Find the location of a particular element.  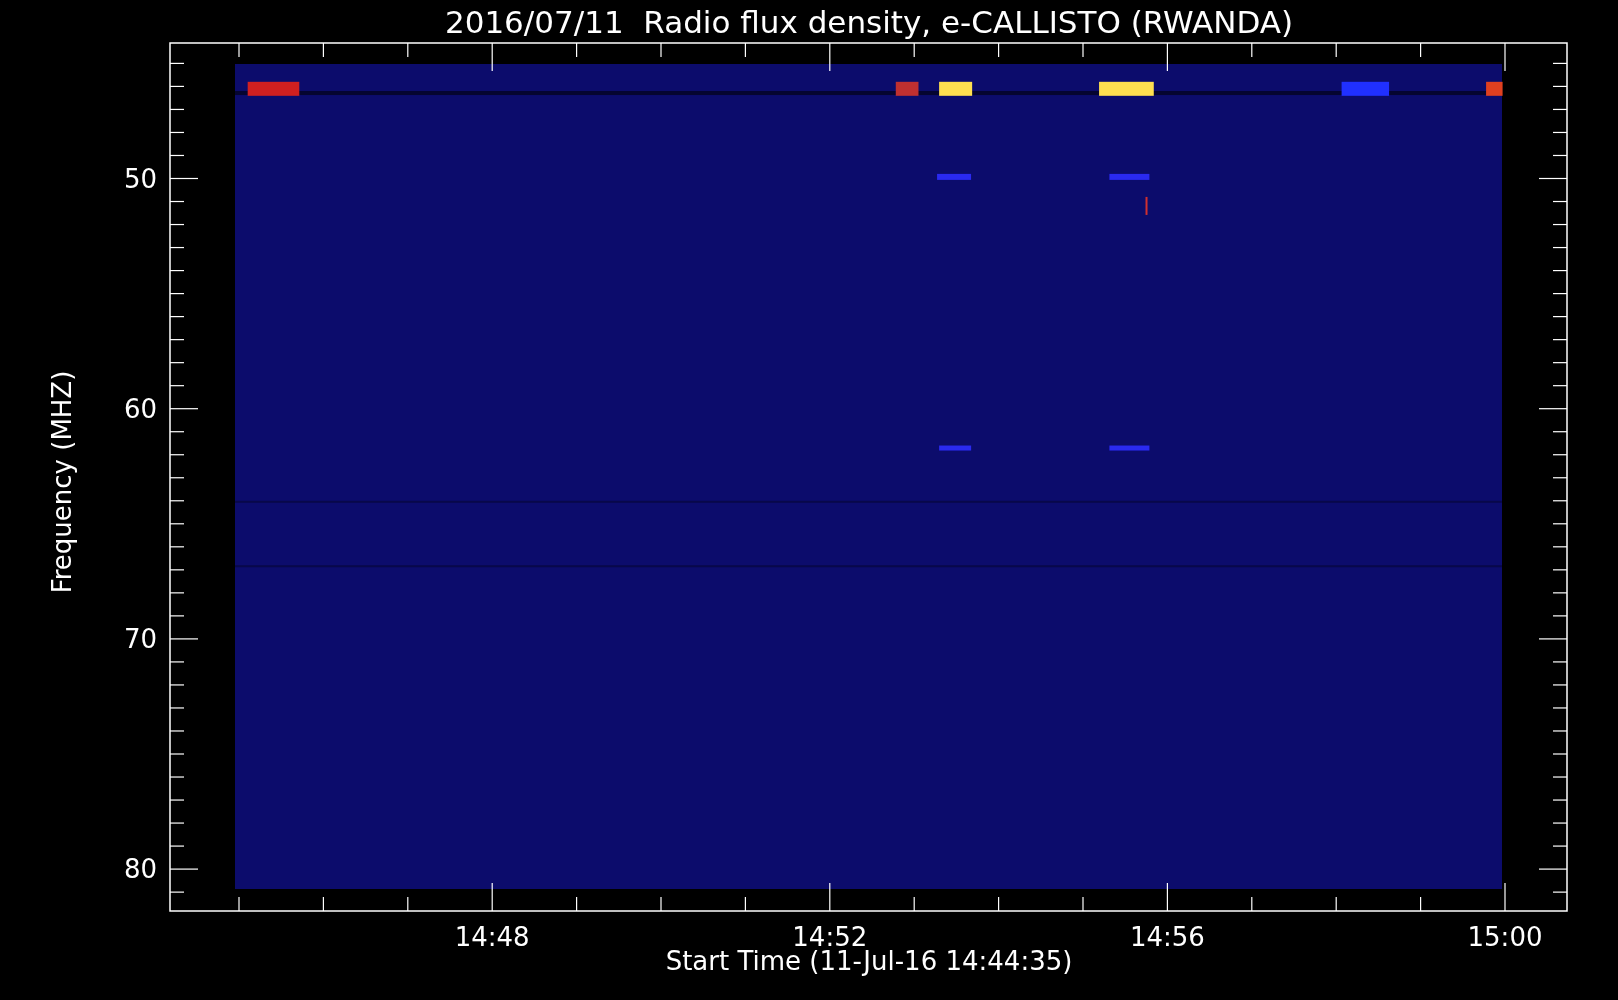

y-tick-label: 50 is located at coordinates (140, 178).